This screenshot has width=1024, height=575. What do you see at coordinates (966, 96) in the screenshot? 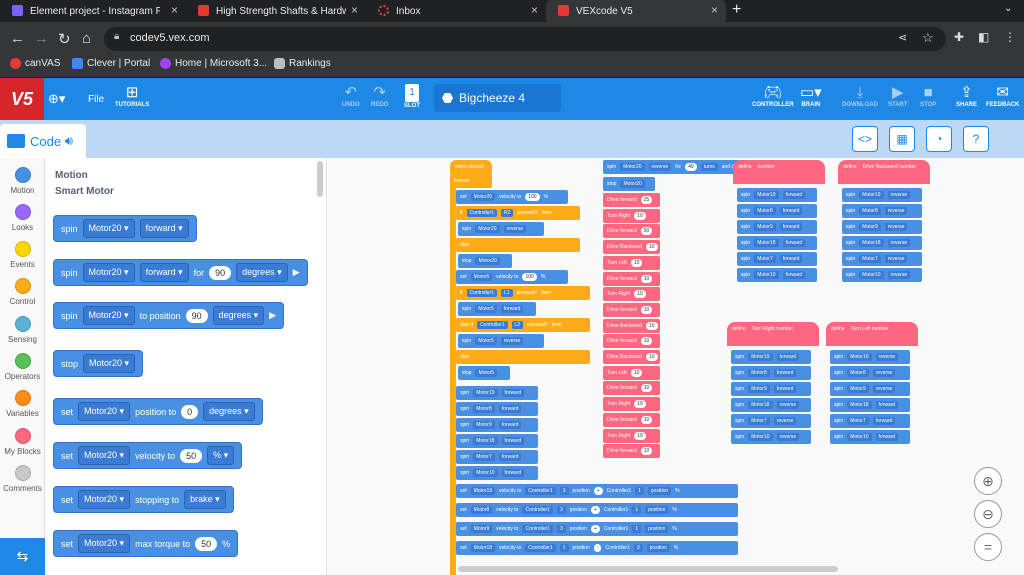
I see `share-button: ⇪ SHARE` at bounding box center [966, 96].